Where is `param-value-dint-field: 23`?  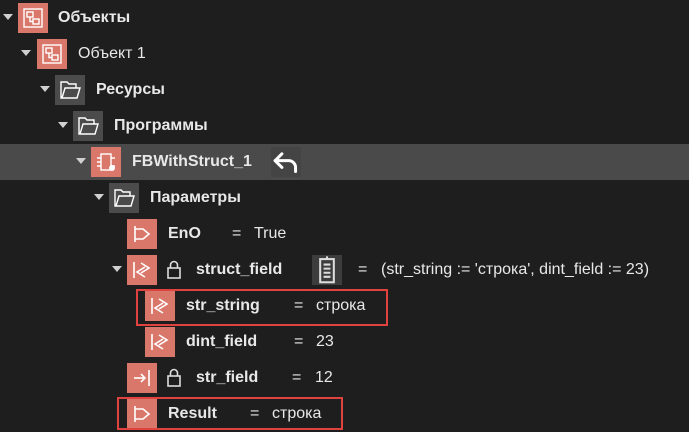
param-value-dint-field: 23 is located at coordinates (325, 341).